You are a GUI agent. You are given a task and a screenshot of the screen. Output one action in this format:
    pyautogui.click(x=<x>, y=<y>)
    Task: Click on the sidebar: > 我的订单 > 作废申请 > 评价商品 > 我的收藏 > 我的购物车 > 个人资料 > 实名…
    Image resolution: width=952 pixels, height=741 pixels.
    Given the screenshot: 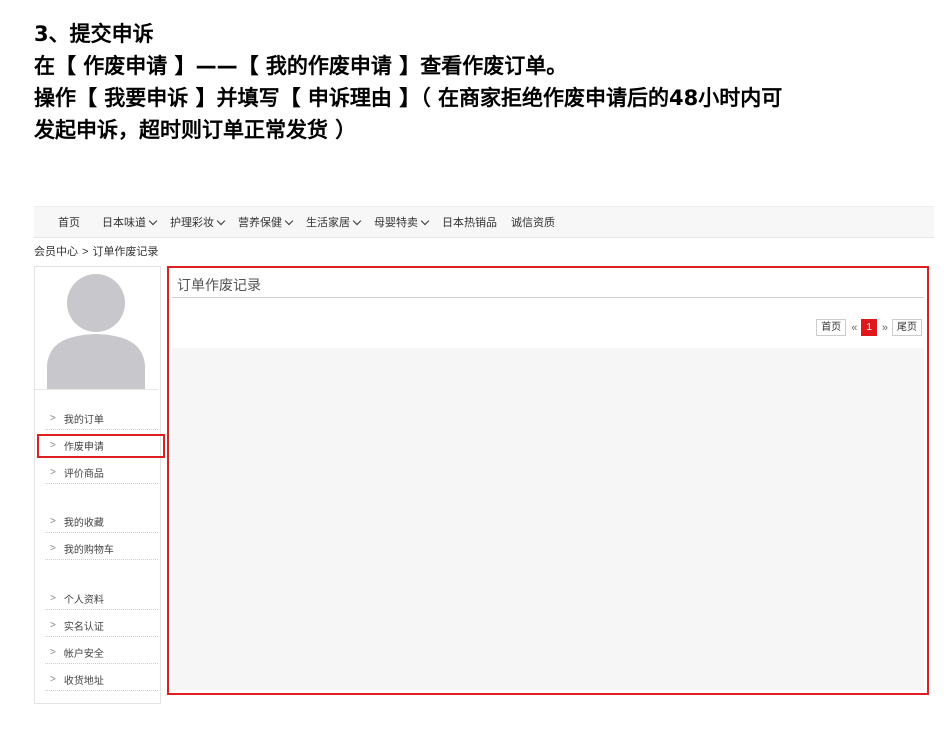 What is the action you would take?
    pyautogui.click(x=97, y=485)
    